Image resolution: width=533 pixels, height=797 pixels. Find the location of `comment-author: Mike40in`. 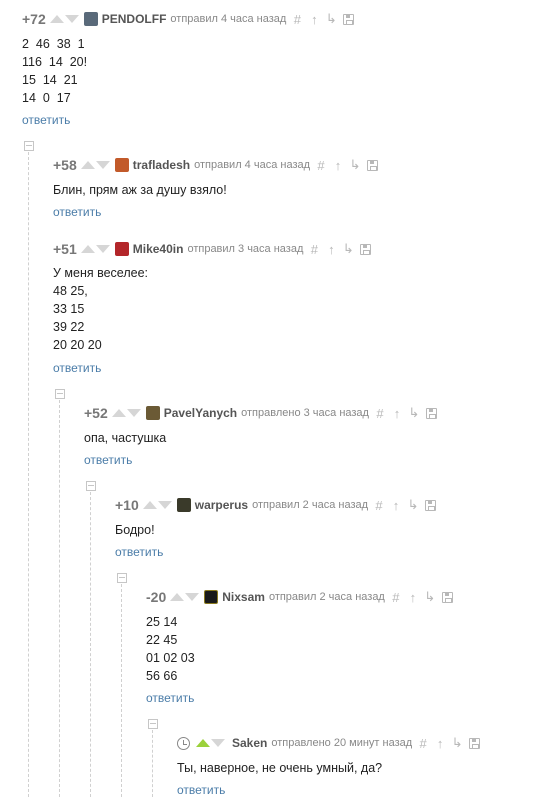

comment-author: Mike40in is located at coordinates (158, 249).